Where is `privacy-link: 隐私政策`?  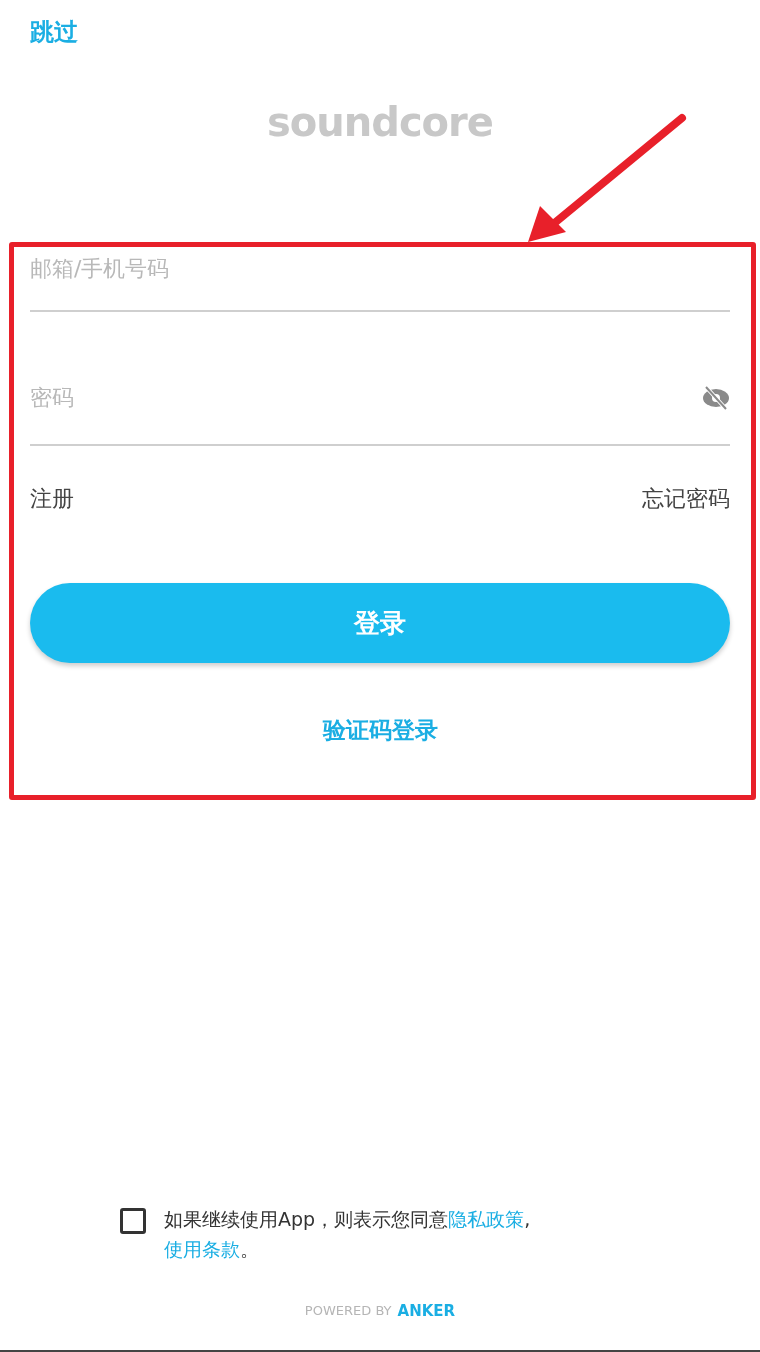
privacy-link: 隐私政策 is located at coordinates (486, 1218).